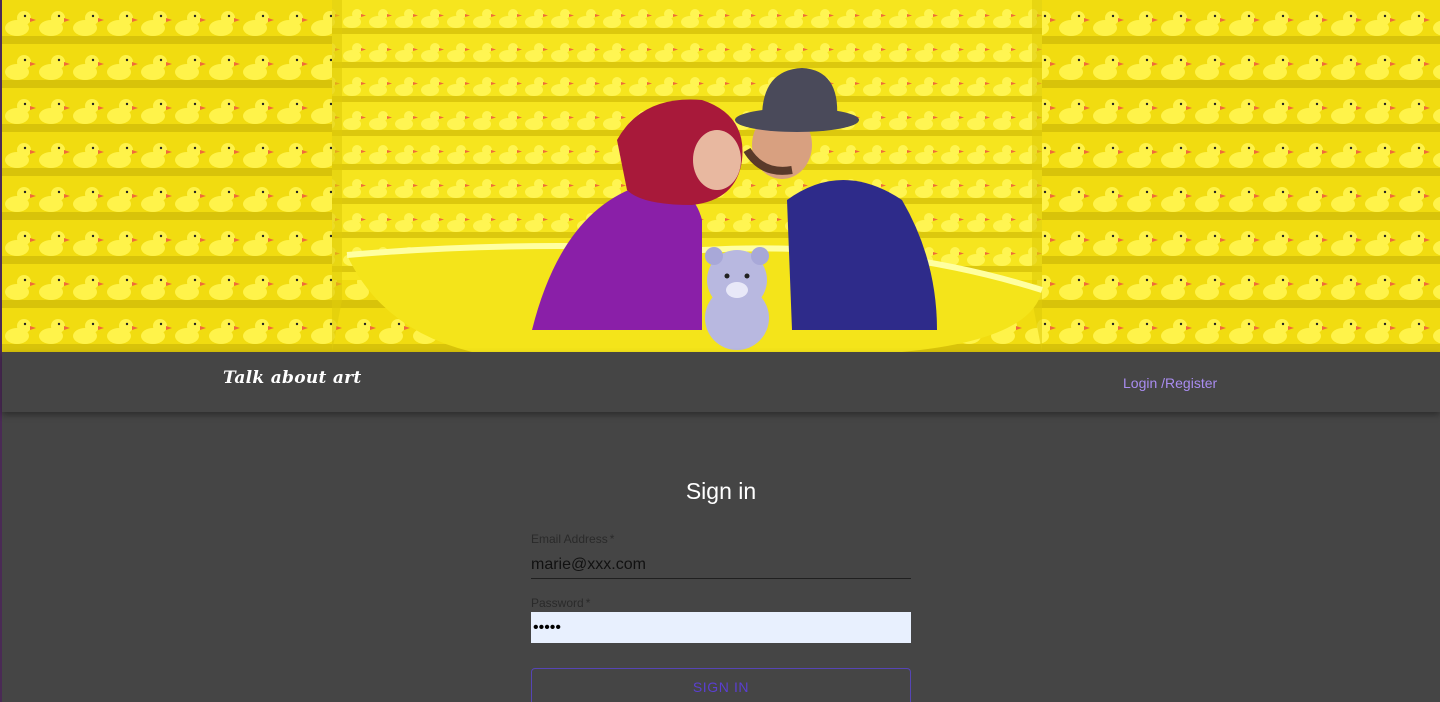 This screenshot has height=702, width=1440. I want to click on form-title: Sign in, so click(721, 491).